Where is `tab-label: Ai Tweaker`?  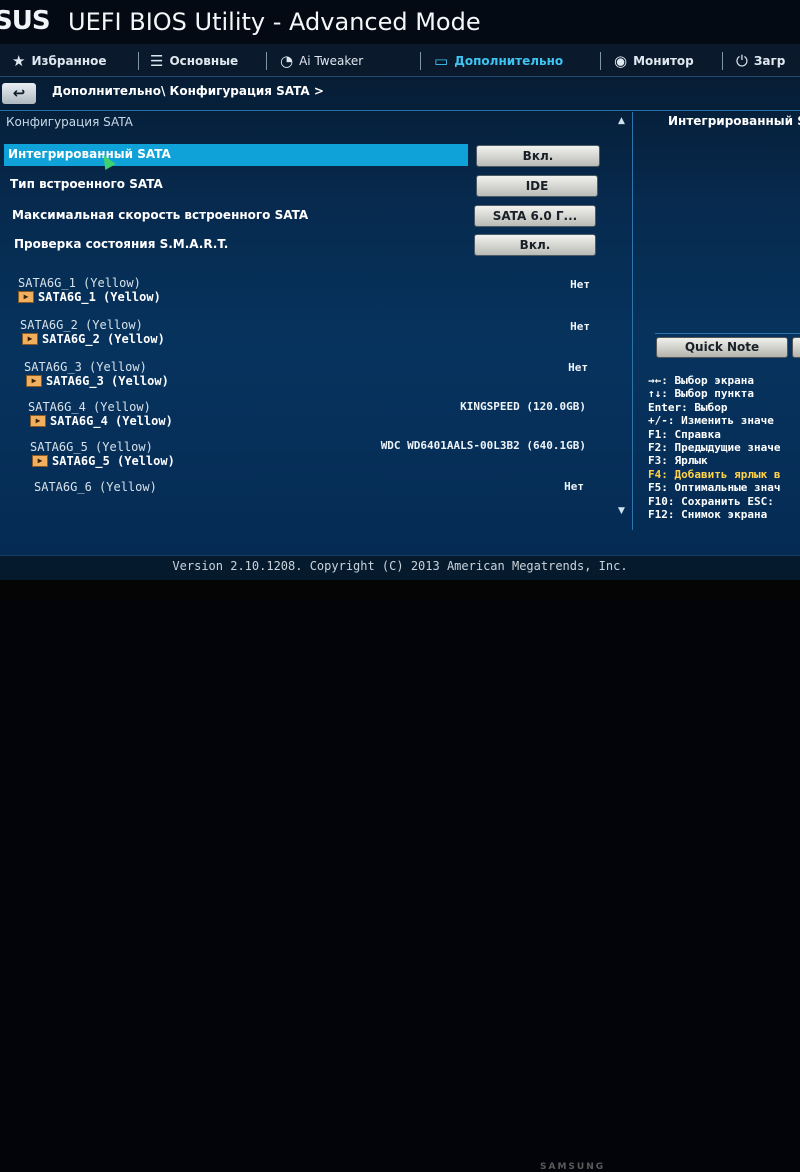
tab-label: Ai Tweaker is located at coordinates (331, 61).